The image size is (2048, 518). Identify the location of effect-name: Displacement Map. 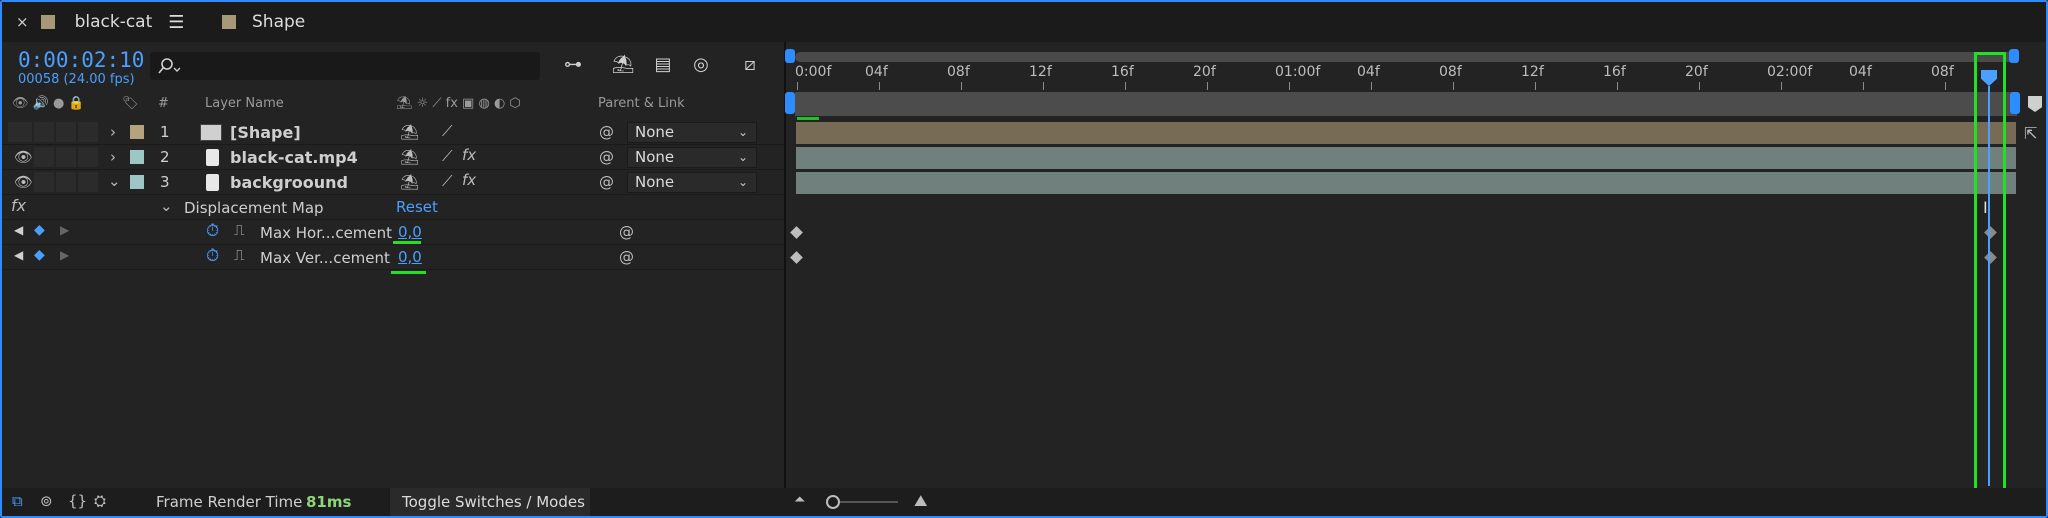
(254, 208).